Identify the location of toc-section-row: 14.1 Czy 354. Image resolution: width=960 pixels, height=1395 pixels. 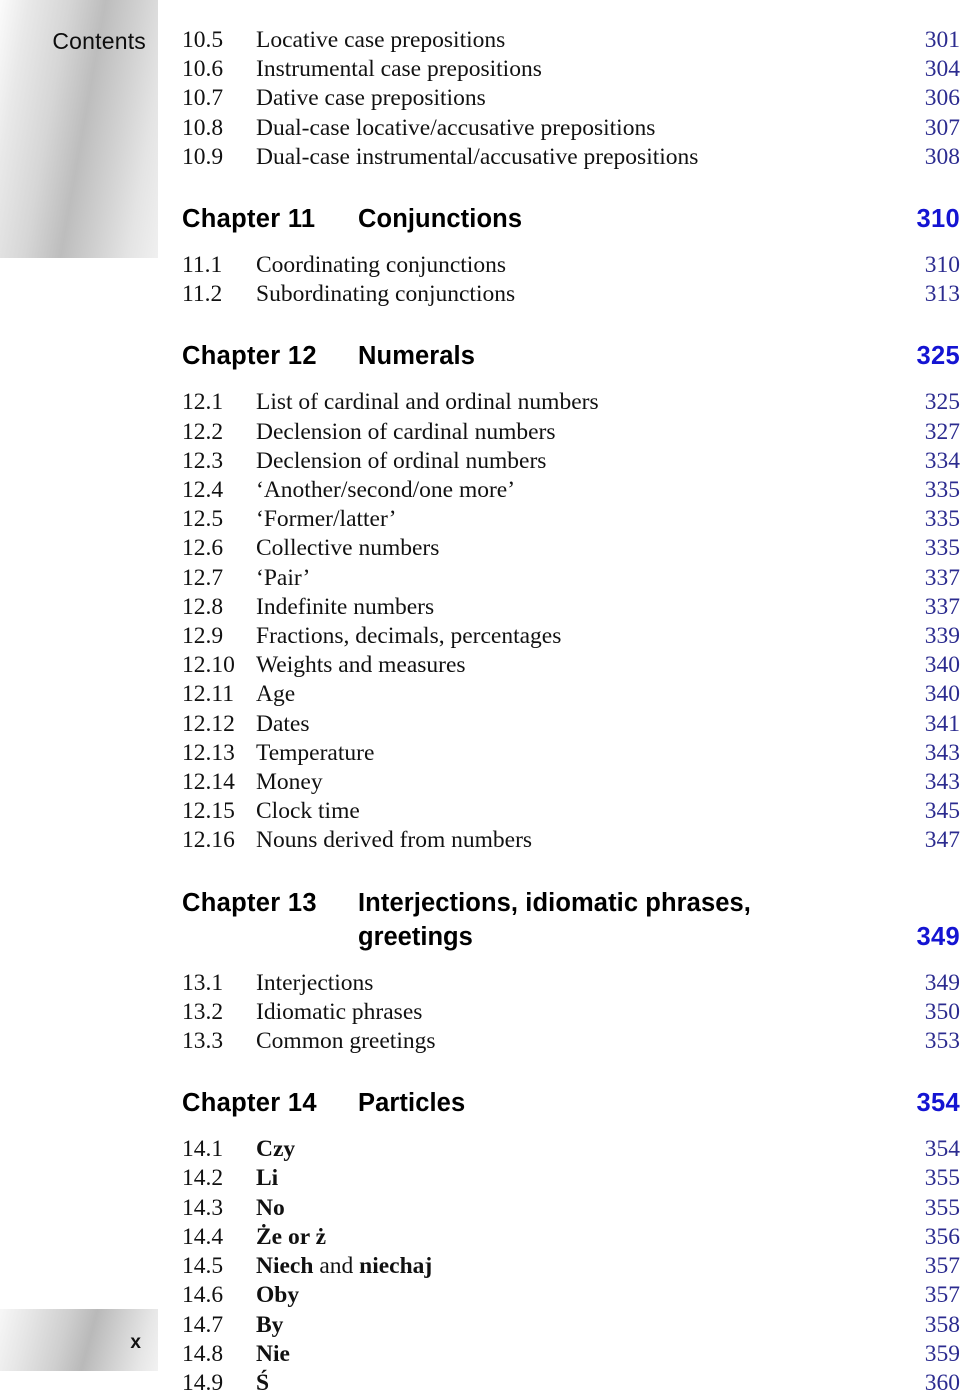
(571, 1149).